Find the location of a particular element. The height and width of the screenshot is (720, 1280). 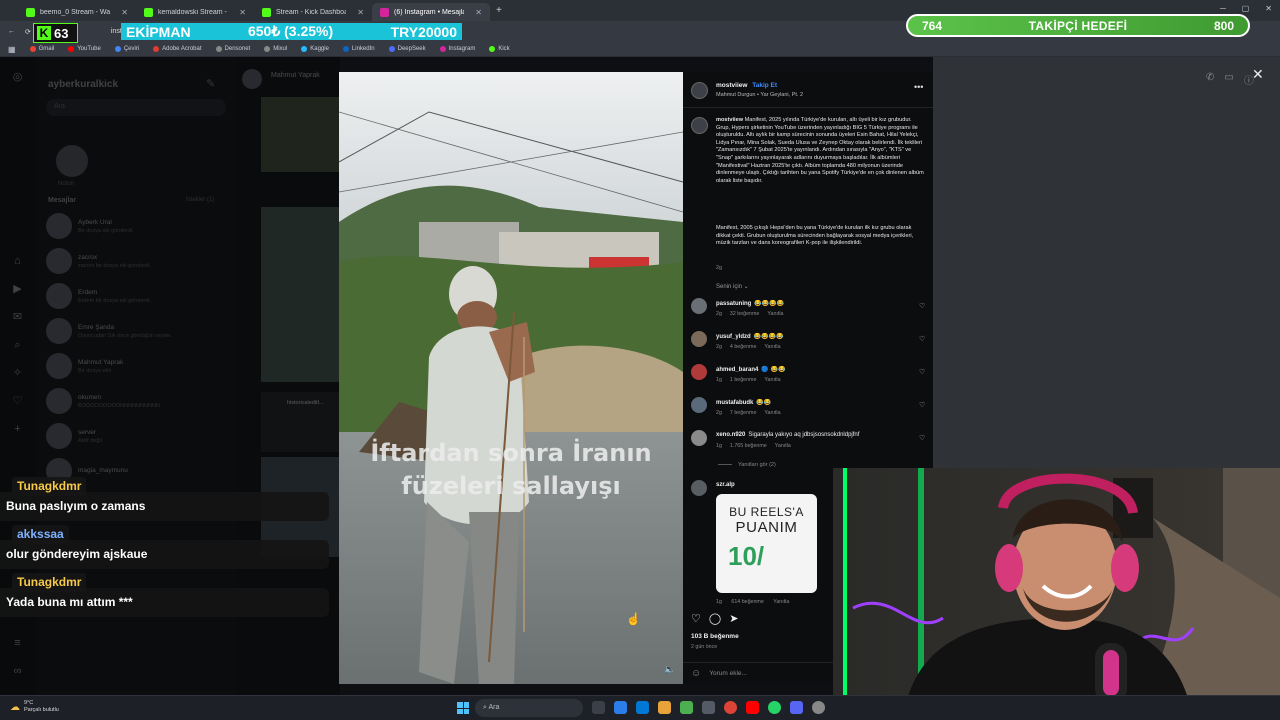

caption-line-2: füzeleri sallayışı is located at coordinates (511, 486).